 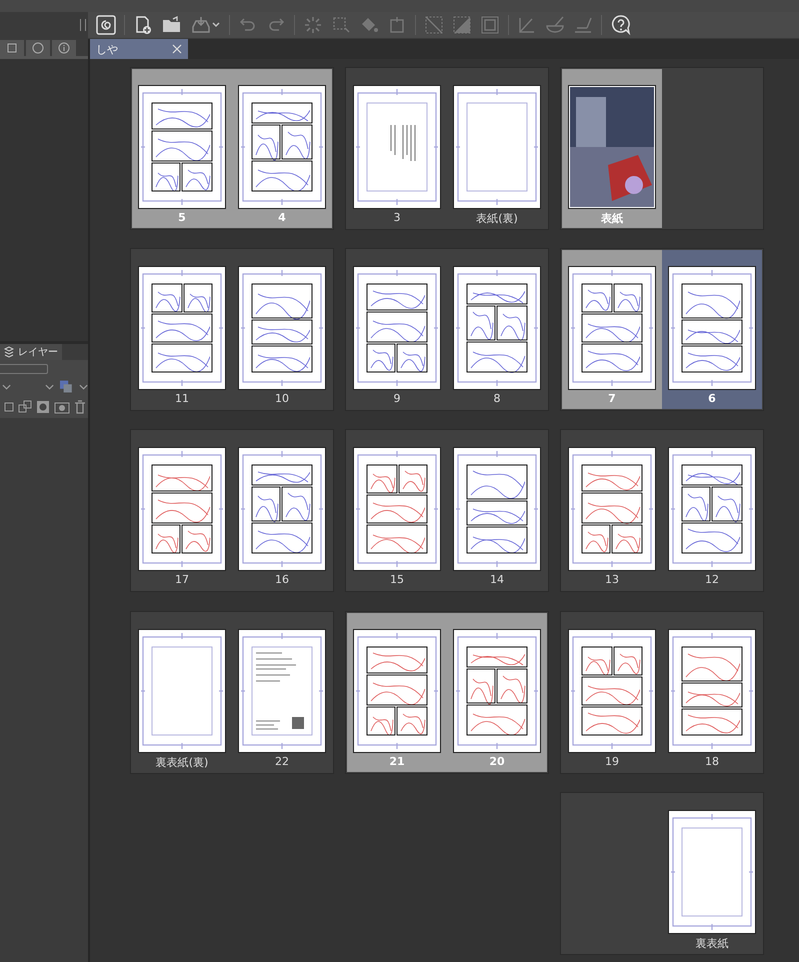 What do you see at coordinates (490, 25) in the screenshot?
I see `square-frame-icon` at bounding box center [490, 25].